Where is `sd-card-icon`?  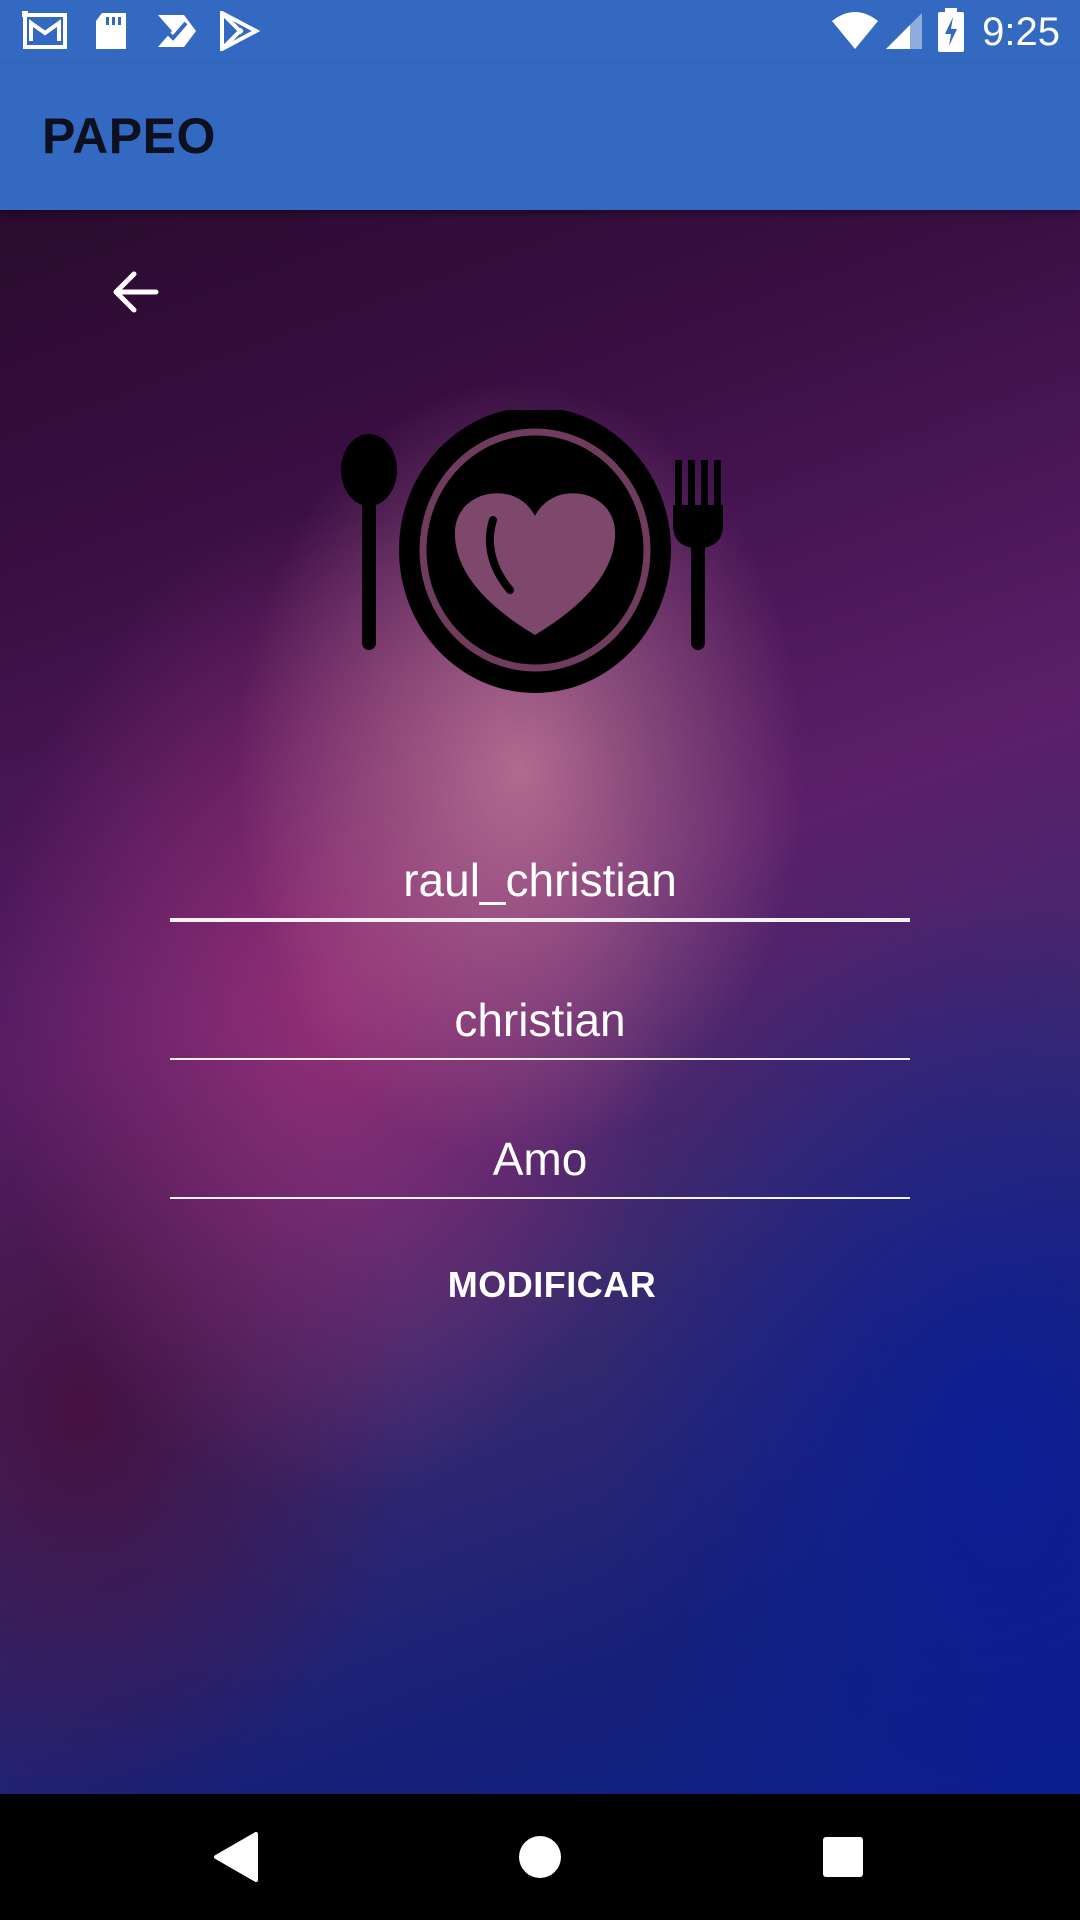
sd-card-icon is located at coordinates (111, 31).